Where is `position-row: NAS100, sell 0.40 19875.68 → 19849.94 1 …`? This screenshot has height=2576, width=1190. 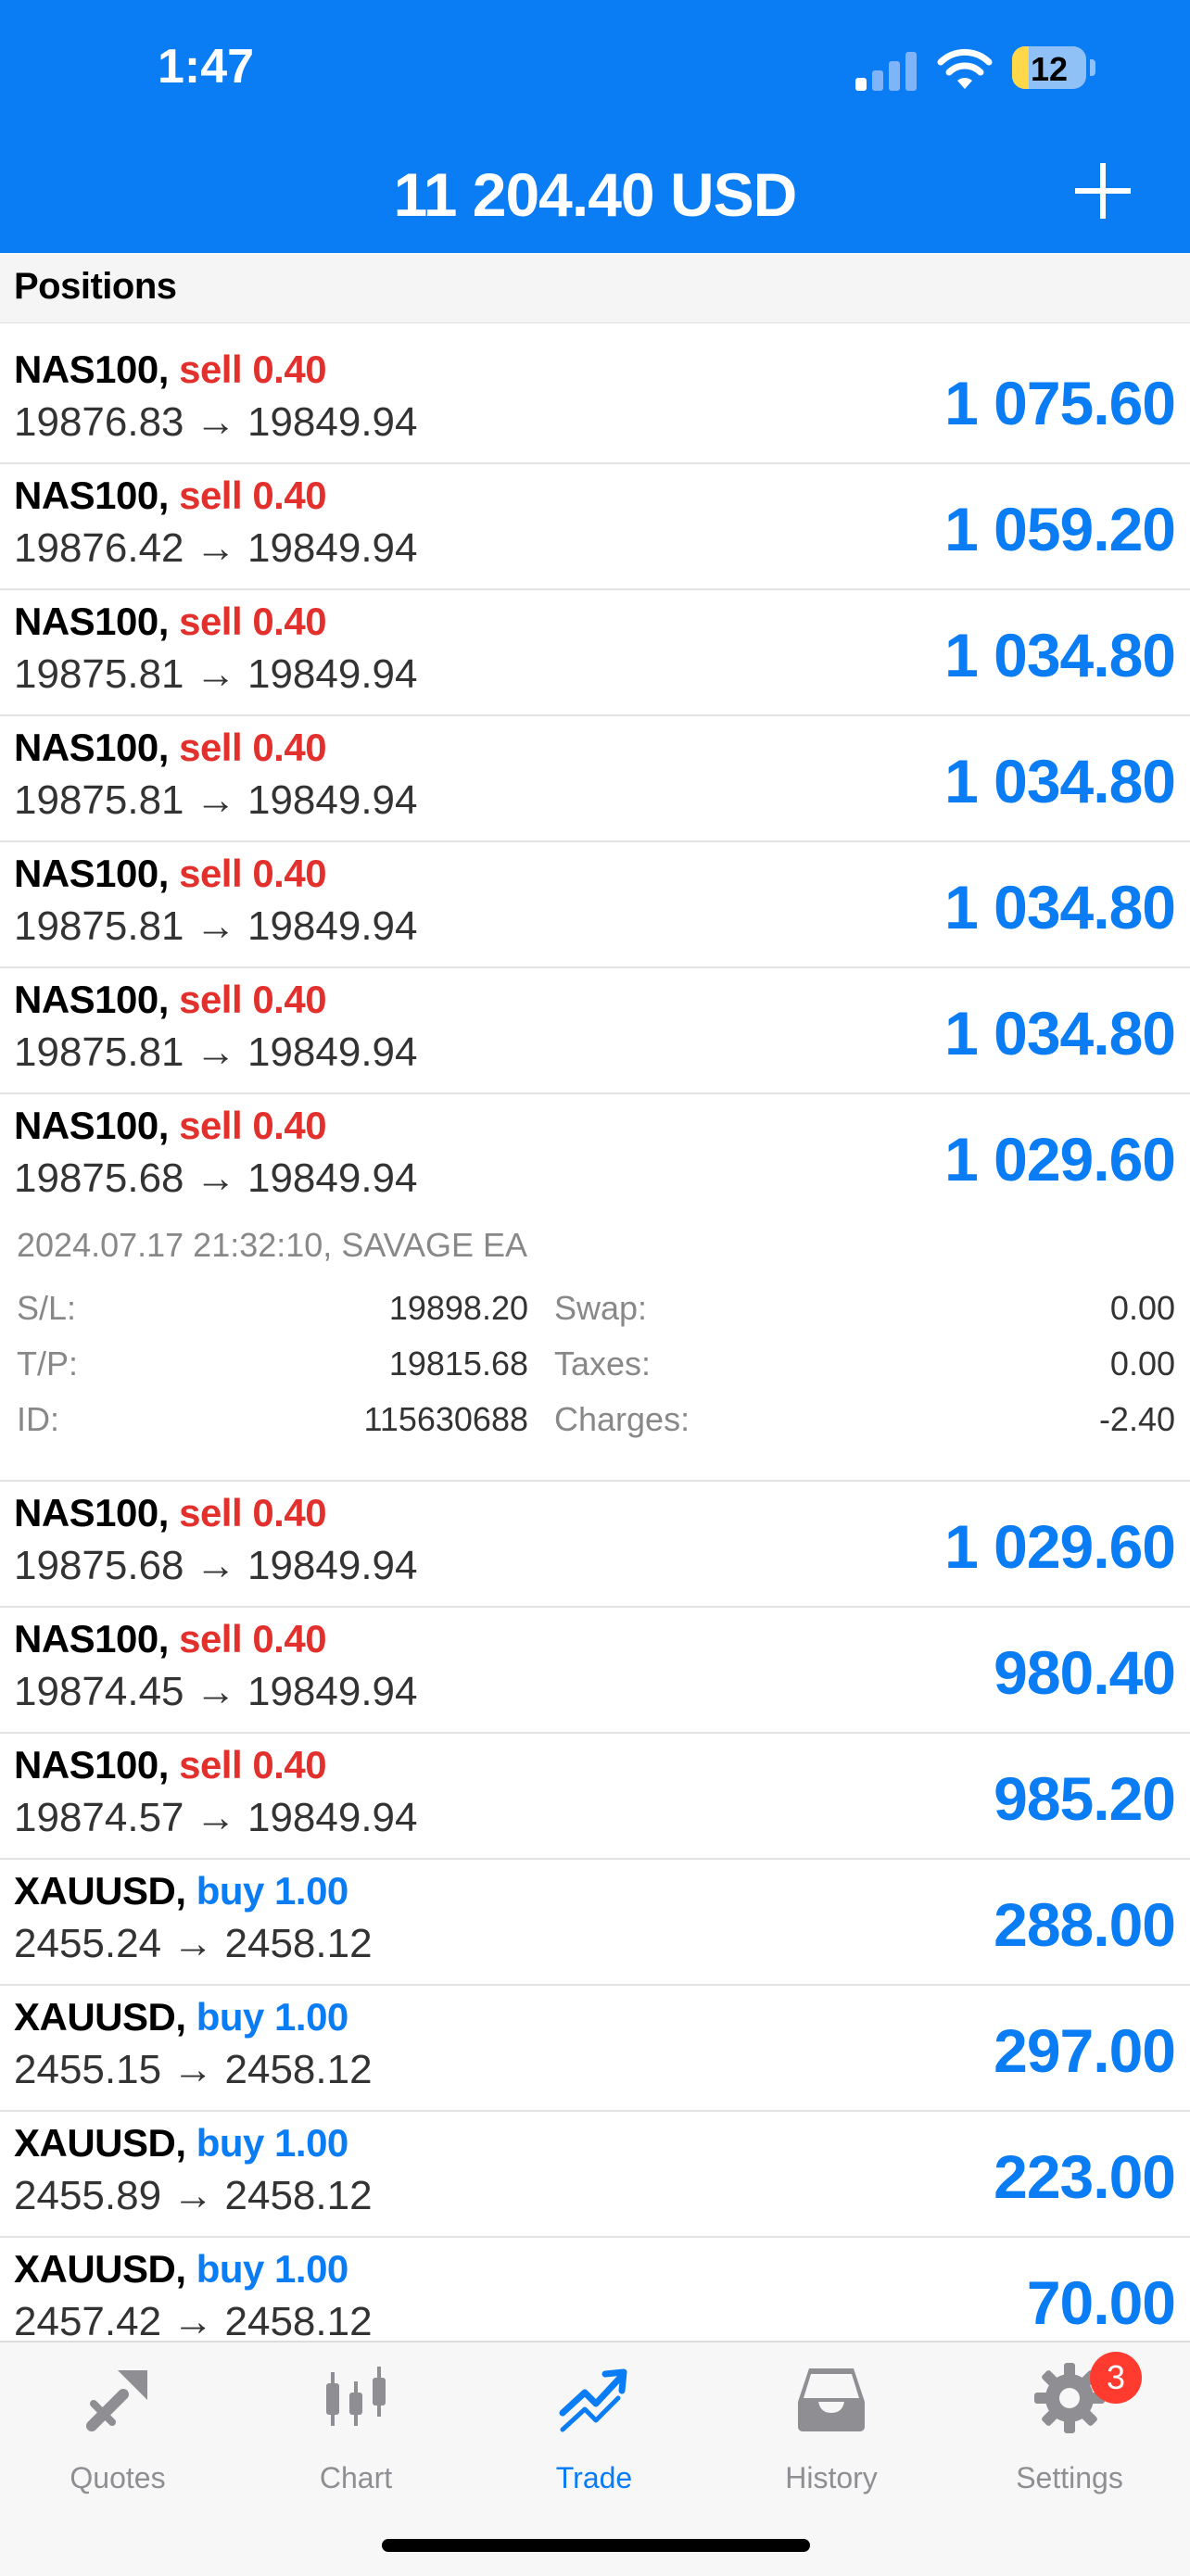
position-row: NAS100, sell 0.40 19875.68 → 19849.94 1 … is located at coordinates (595, 1545).